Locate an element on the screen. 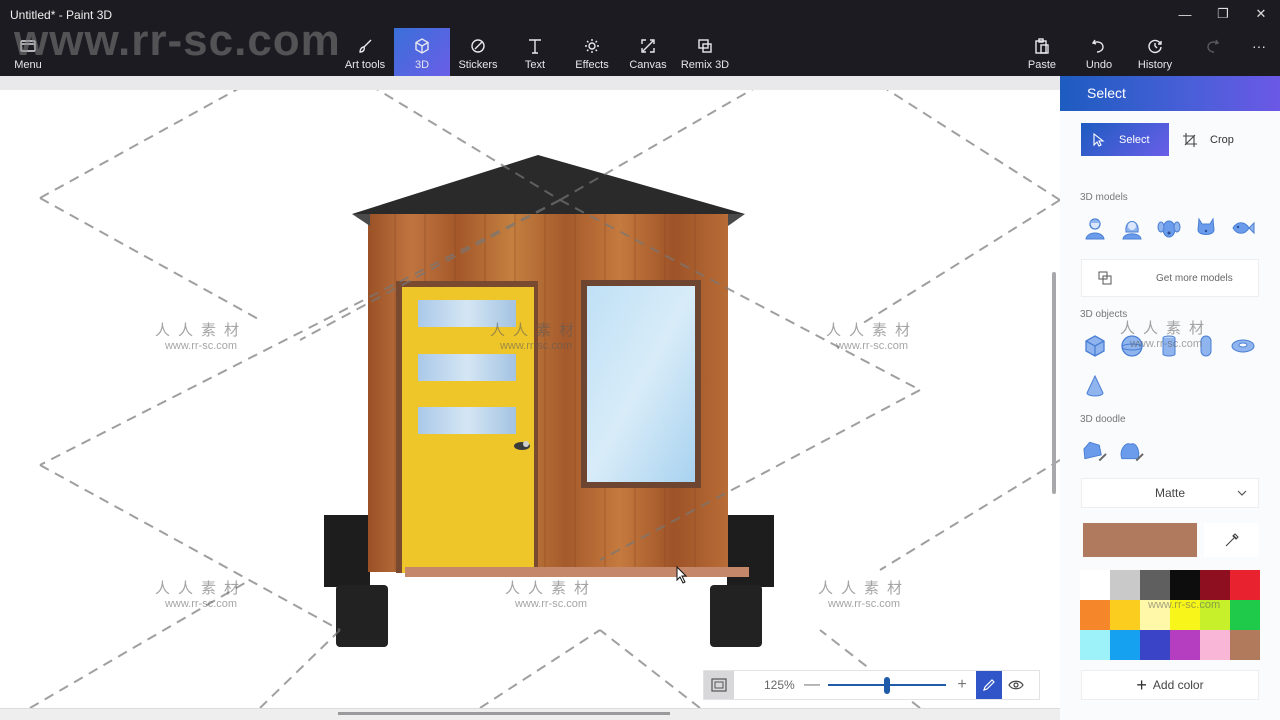 Image resolution: width=1280 pixels, height=720 pixels. more-icon: ··· is located at coordinates (1259, 46).